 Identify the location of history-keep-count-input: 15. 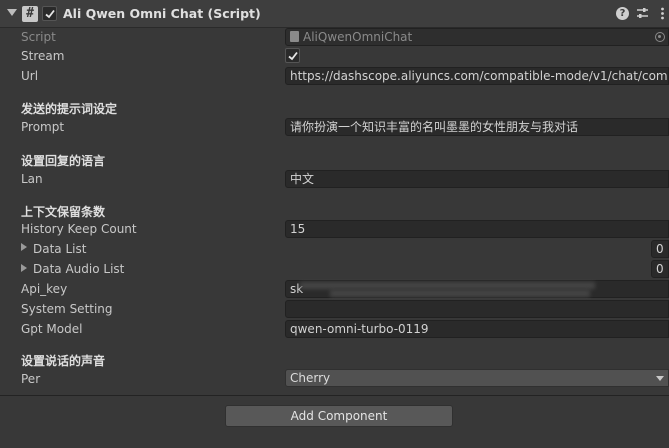
(477, 229).